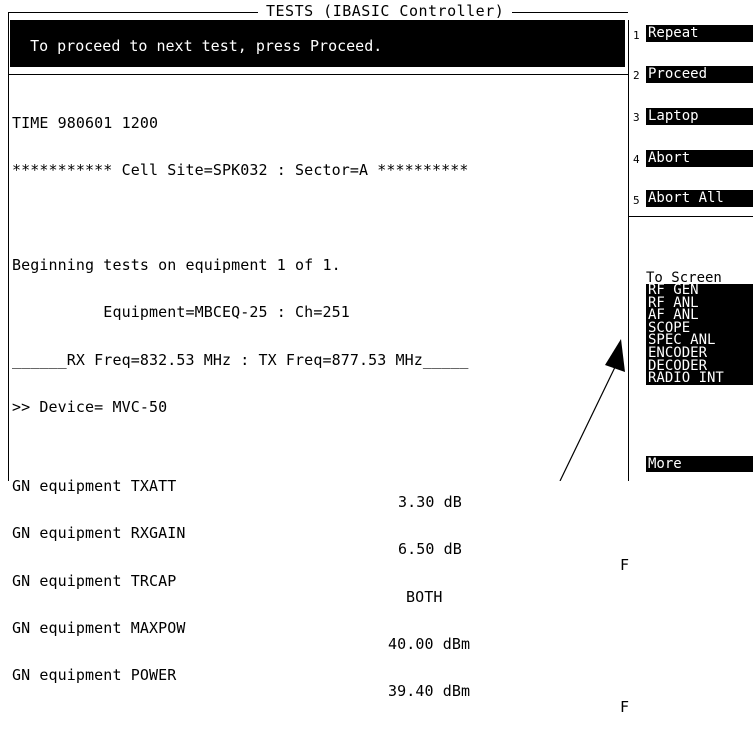  Describe the element at coordinates (625, 707) in the screenshot. I see `result-flag: F` at that location.